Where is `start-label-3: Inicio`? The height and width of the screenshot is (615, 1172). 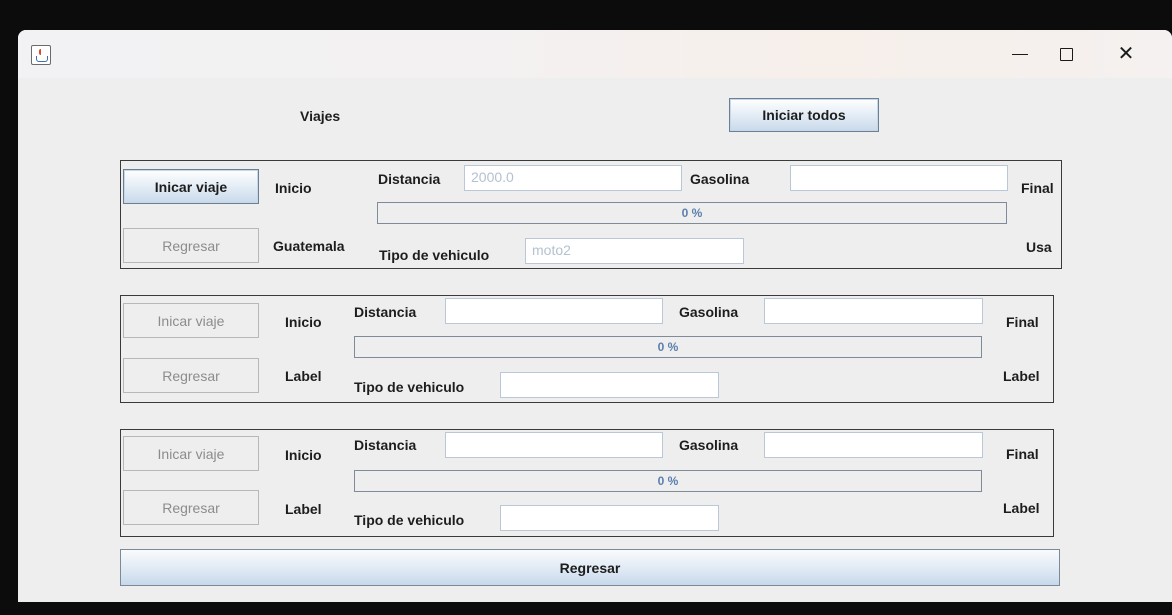 start-label-3: Inicio is located at coordinates (303, 455).